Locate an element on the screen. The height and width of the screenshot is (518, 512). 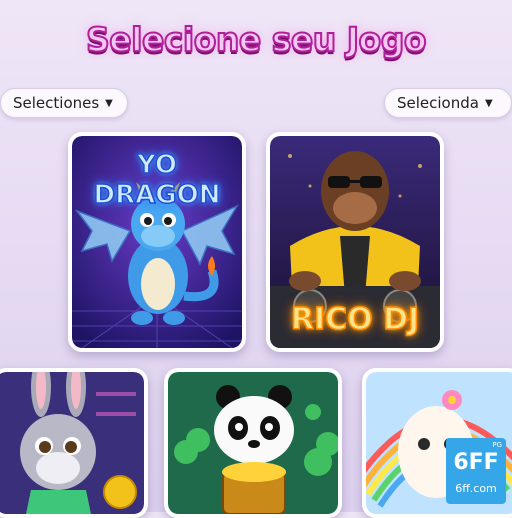
filter-left-label: Selectiones is located at coordinates (56, 103).